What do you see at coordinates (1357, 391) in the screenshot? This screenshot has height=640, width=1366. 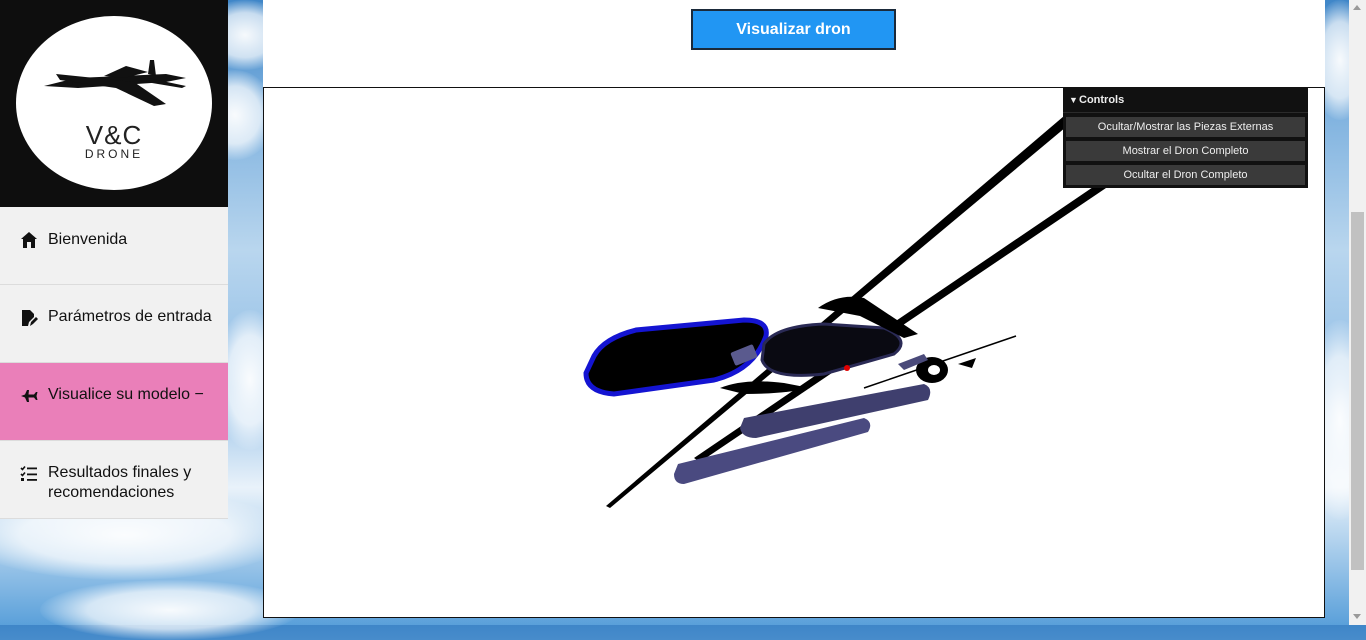 I see `scrollbar-thumb` at bounding box center [1357, 391].